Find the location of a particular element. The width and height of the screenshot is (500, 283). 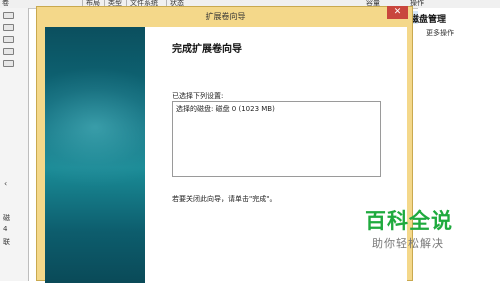

disk-label-fragment: 联 is located at coordinates (6, 242).